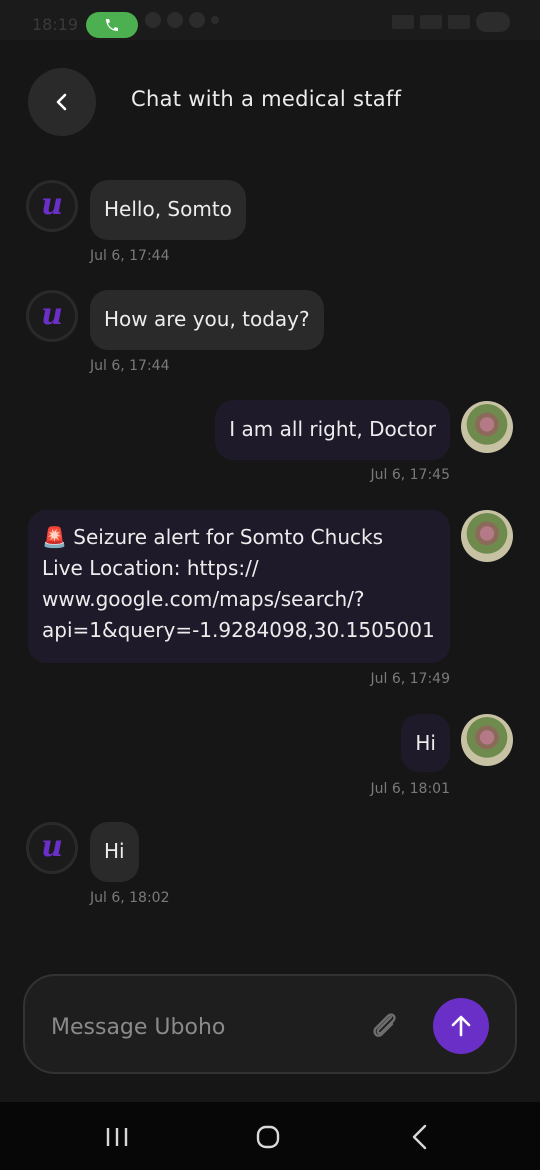 This screenshot has width=540, height=1170. I want to click on paperclip-icon, so click(384, 1025).